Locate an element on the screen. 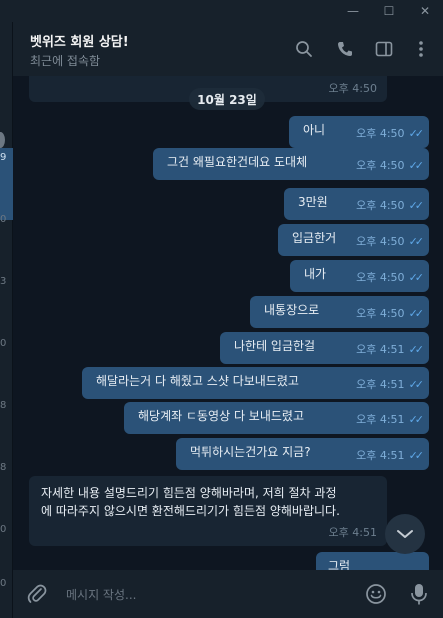  voice-message-button is located at coordinates (419, 594).